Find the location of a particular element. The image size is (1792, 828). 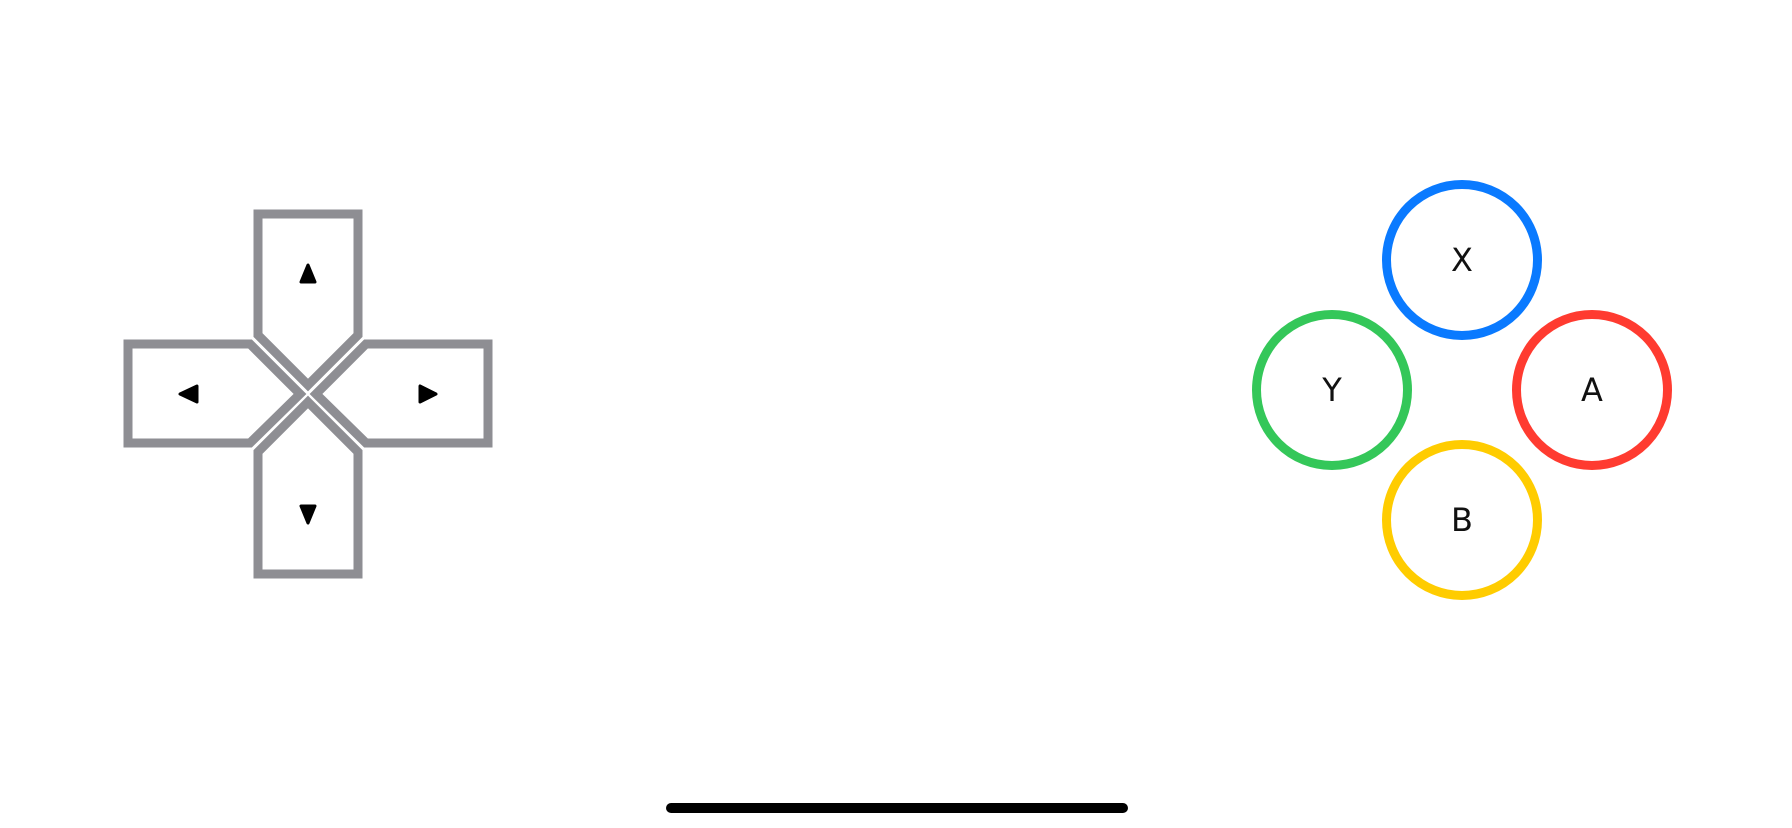

x-button: X is located at coordinates (1462, 260).